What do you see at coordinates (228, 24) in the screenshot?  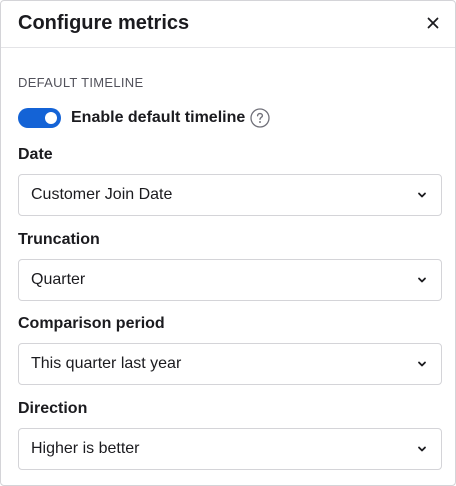 I see `panel-header: Configure metrics` at bounding box center [228, 24].